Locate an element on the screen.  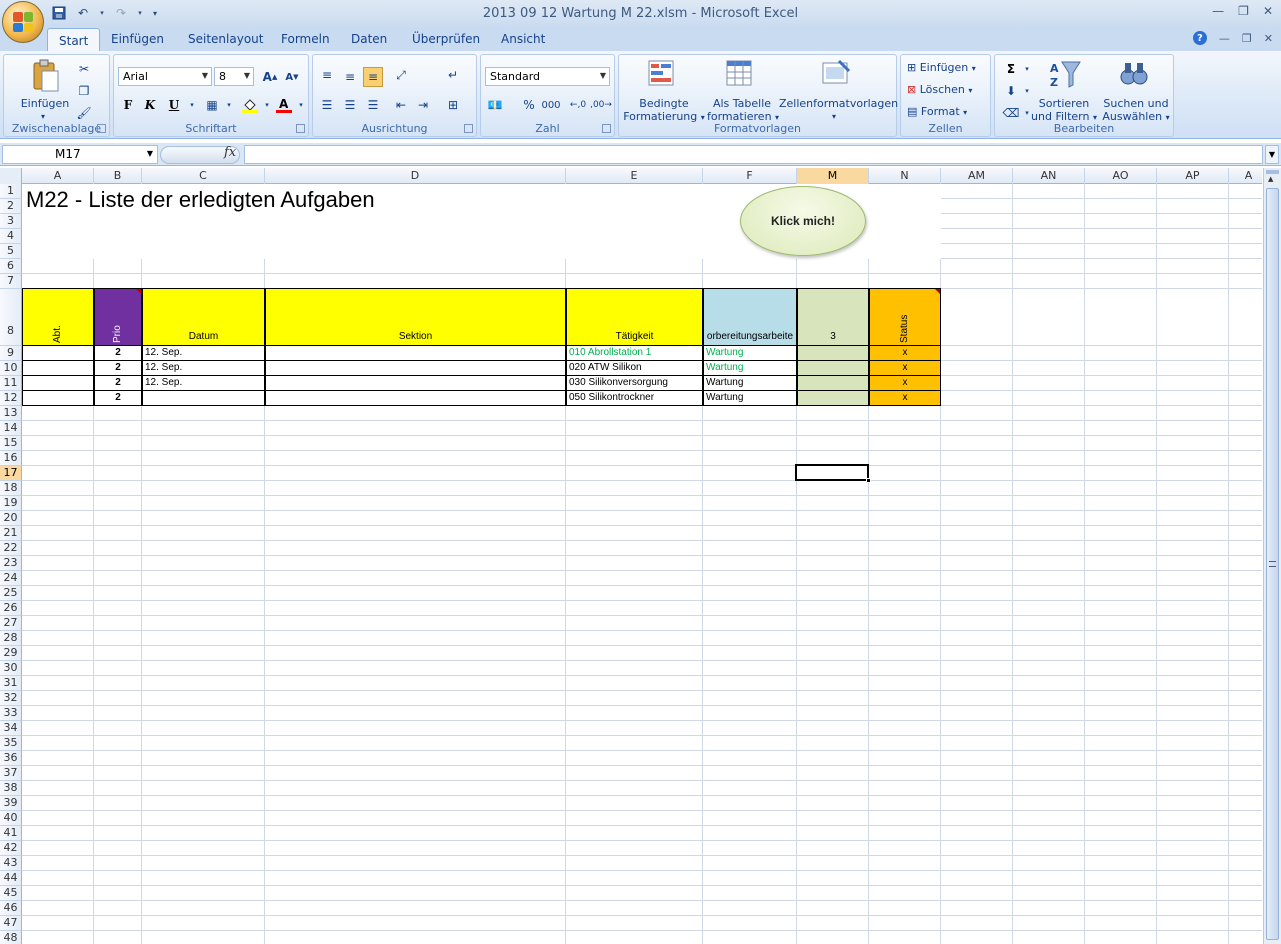
align-top-icon: ≡ is located at coordinates (327, 75).